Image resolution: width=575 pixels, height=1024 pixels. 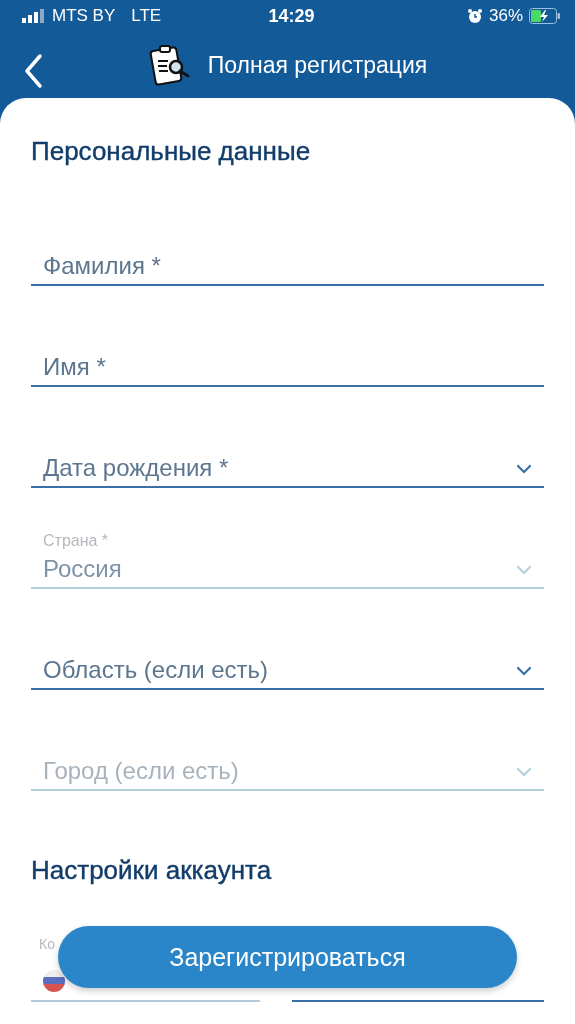 I want to click on input-field: Имя *, so click(x=287, y=357).